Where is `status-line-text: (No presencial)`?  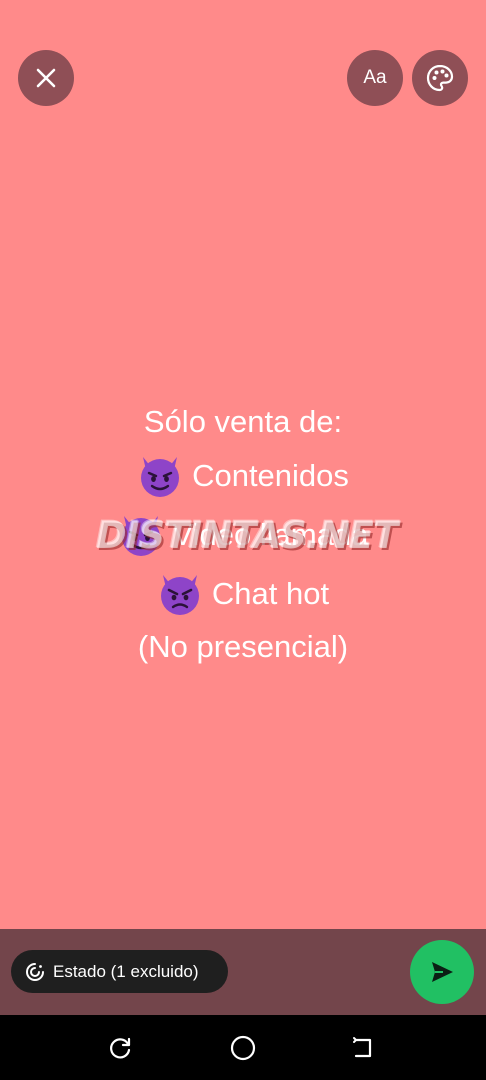 status-line-text: (No presencial) is located at coordinates (243, 646).